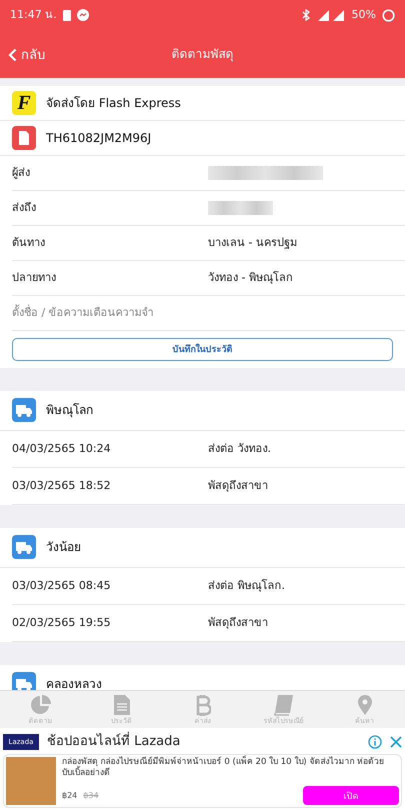 This screenshot has height=810, width=405. Describe the element at coordinates (12, 55) in the screenshot. I see `chevron-left-icon` at that location.